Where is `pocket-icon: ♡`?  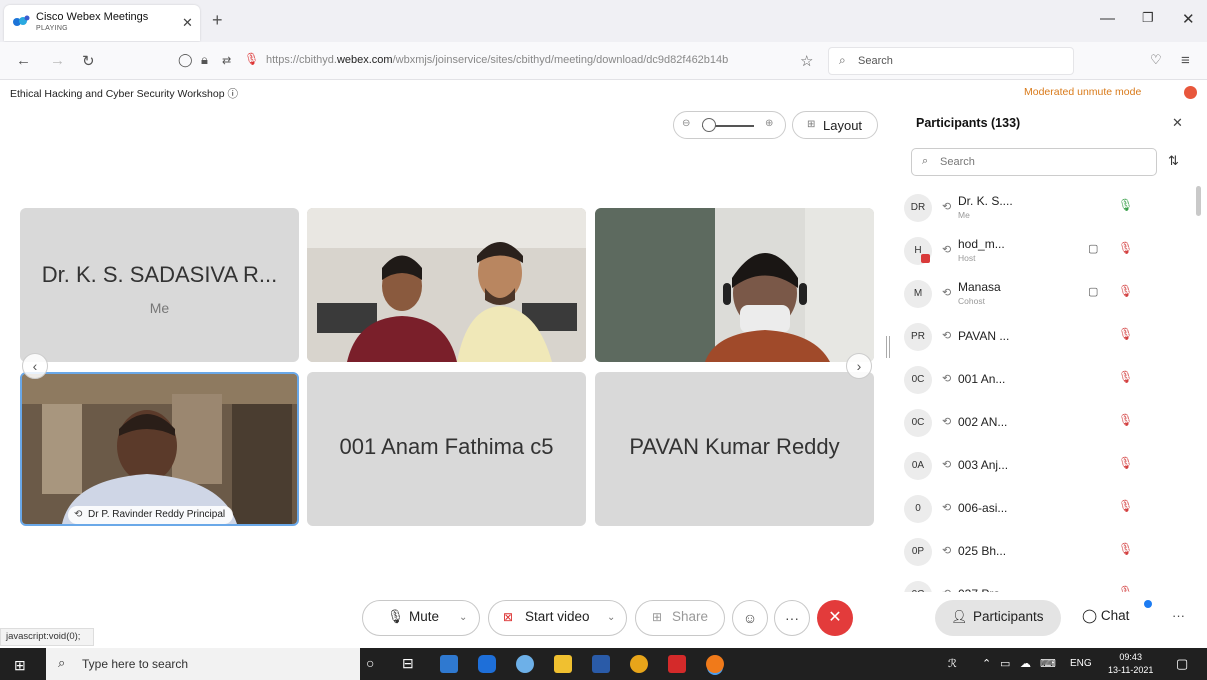 pocket-icon: ♡ is located at coordinates (1156, 60).